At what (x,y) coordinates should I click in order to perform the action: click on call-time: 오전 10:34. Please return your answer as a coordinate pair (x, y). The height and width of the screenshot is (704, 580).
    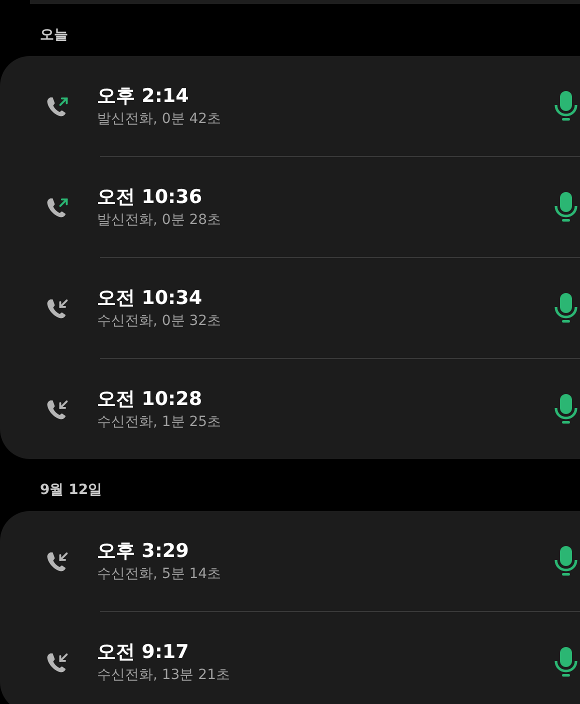
    Looking at the image, I should click on (149, 298).